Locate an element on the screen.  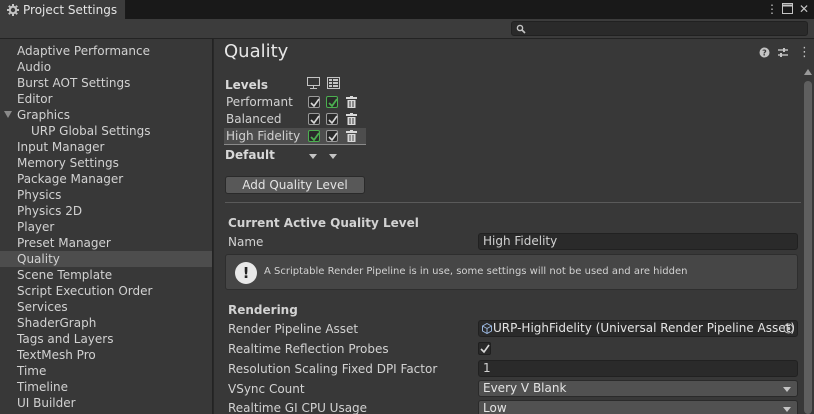
mobile-platform-icon is located at coordinates (333, 83).